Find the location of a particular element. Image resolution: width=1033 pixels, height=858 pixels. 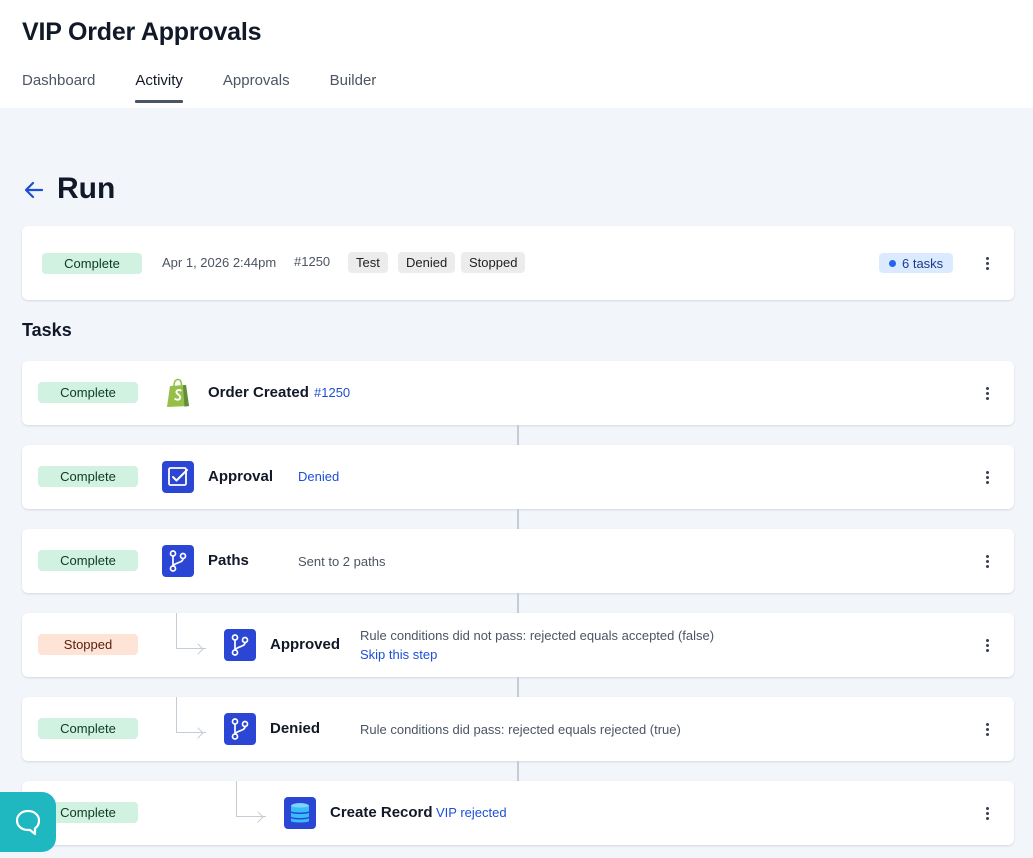

task-status-badge: Stopped is located at coordinates (88, 644).